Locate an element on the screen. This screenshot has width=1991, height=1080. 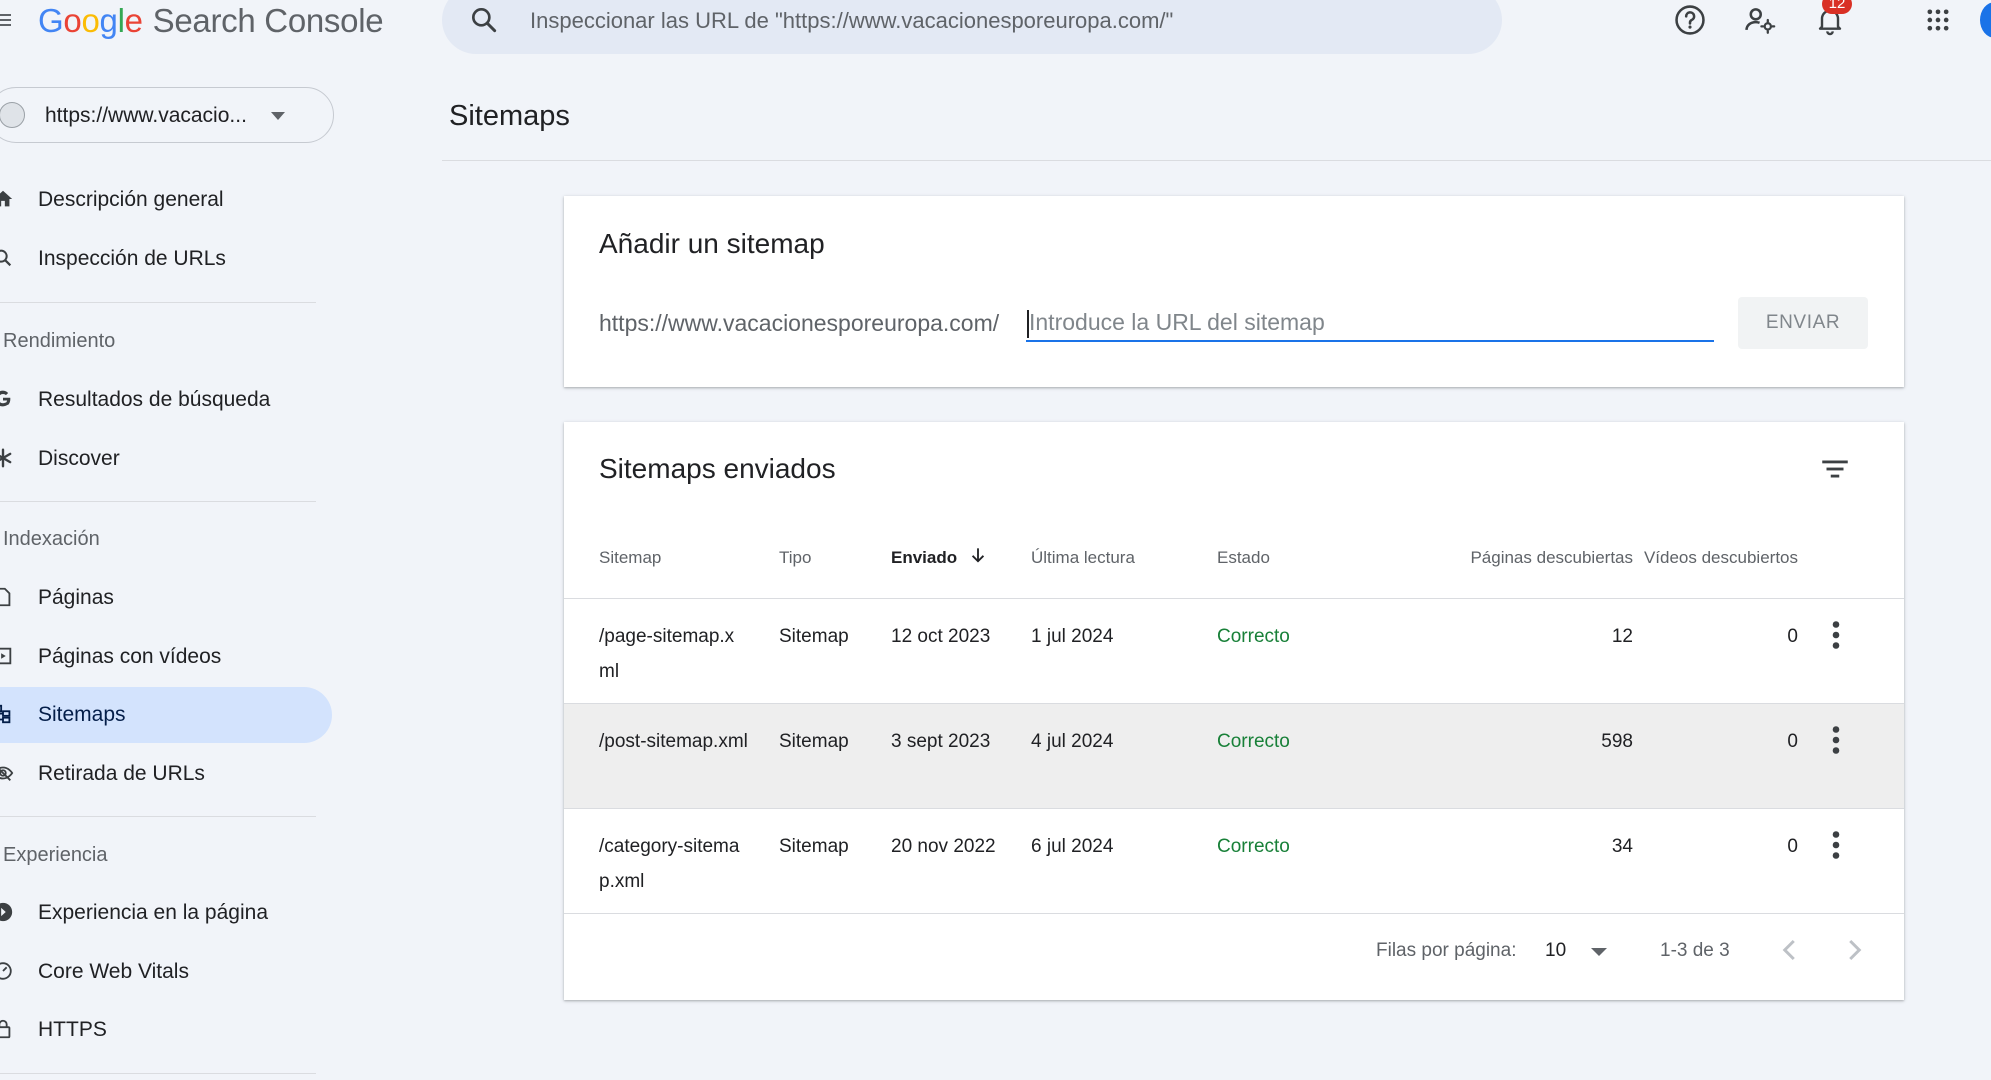
removal-icon is located at coordinates (7, 773).